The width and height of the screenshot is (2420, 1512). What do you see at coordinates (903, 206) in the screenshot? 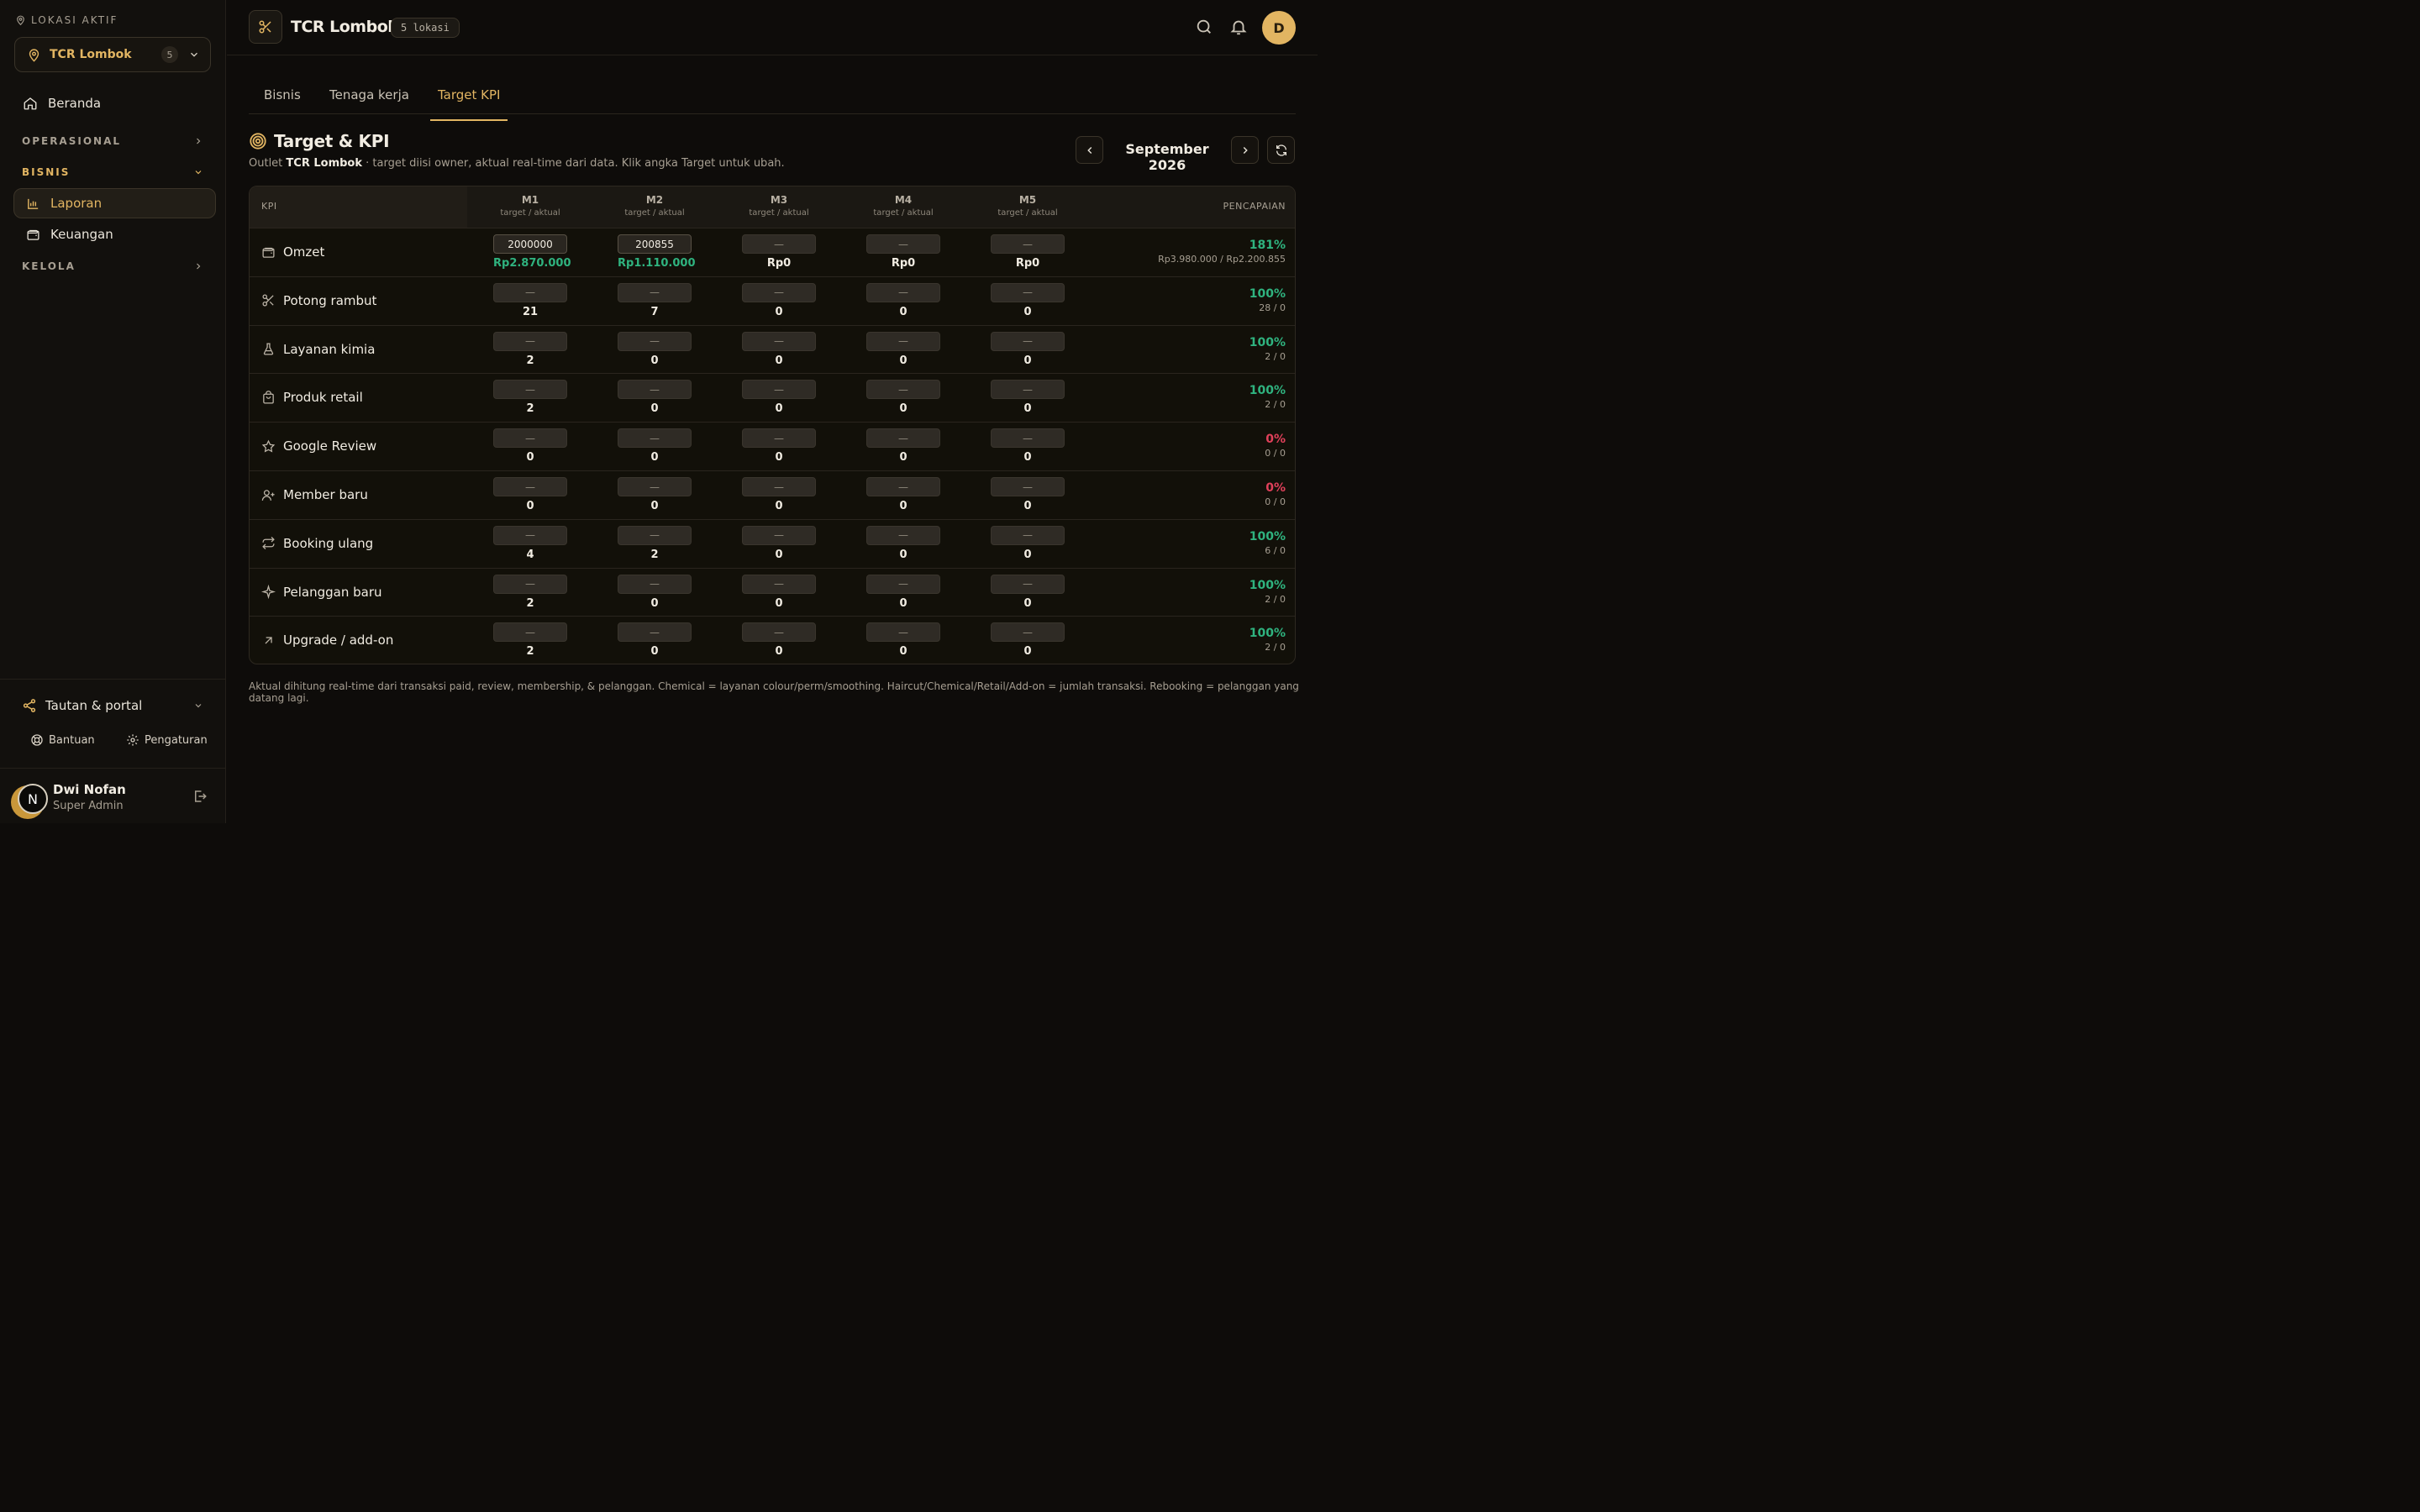
I see `column-header-m4: M4 target / aktual` at bounding box center [903, 206].